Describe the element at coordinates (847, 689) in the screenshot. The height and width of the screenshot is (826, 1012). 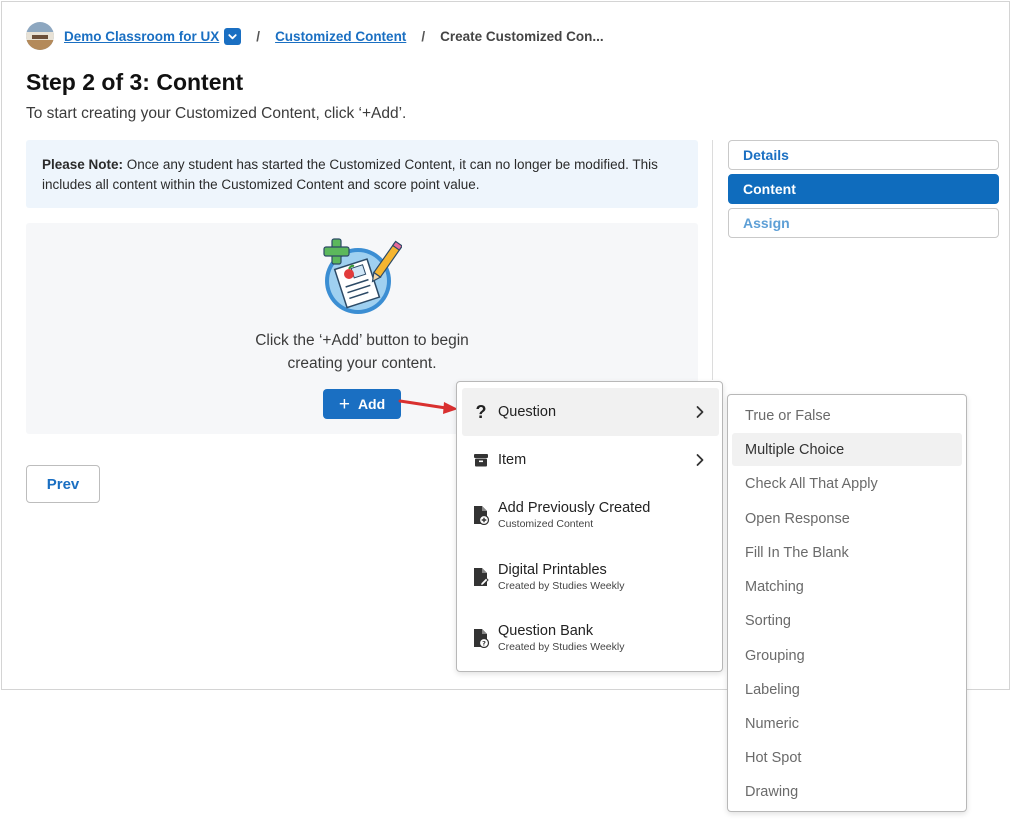
I see `submenu-item-labeling: Labeling` at that location.